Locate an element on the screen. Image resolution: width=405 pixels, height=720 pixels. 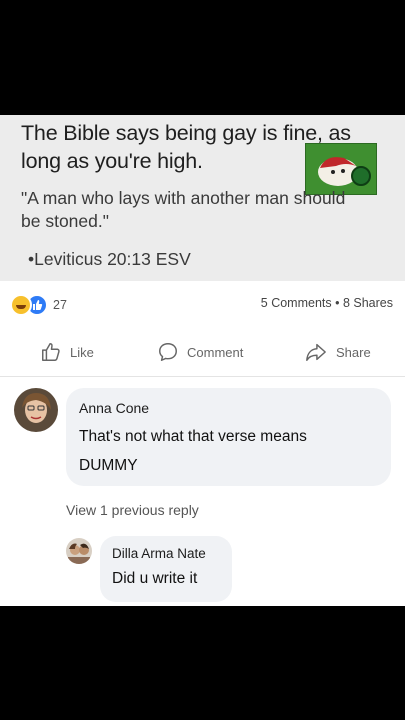
comment-author: Anna Cone is located at coordinates (114, 408).